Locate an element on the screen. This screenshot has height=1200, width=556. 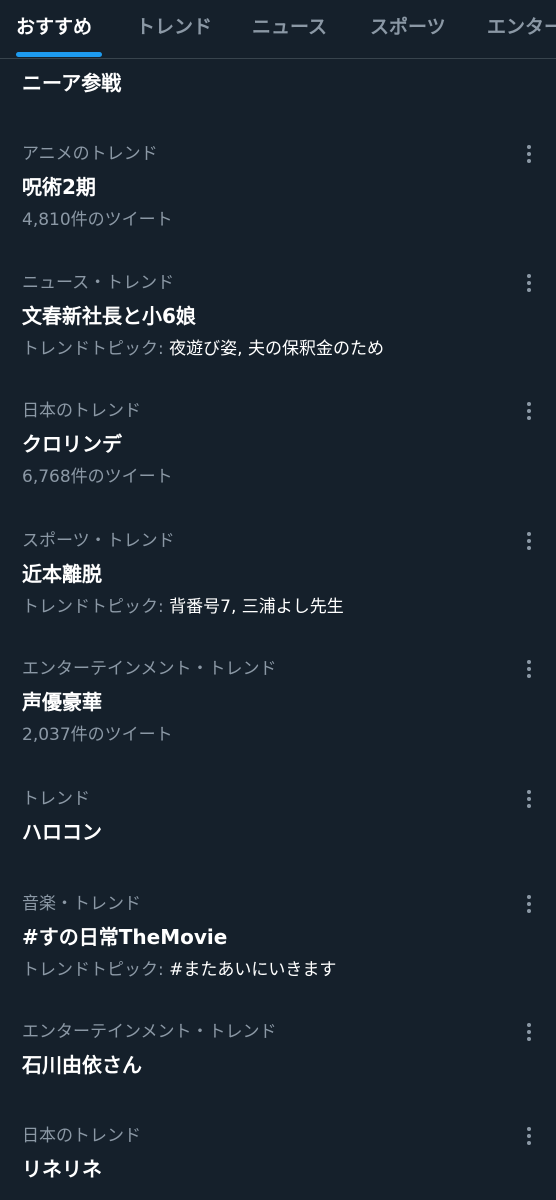
trend-topics: トレンドトピック: 背番号7, 三浦よし先生 is located at coordinates (183, 607).